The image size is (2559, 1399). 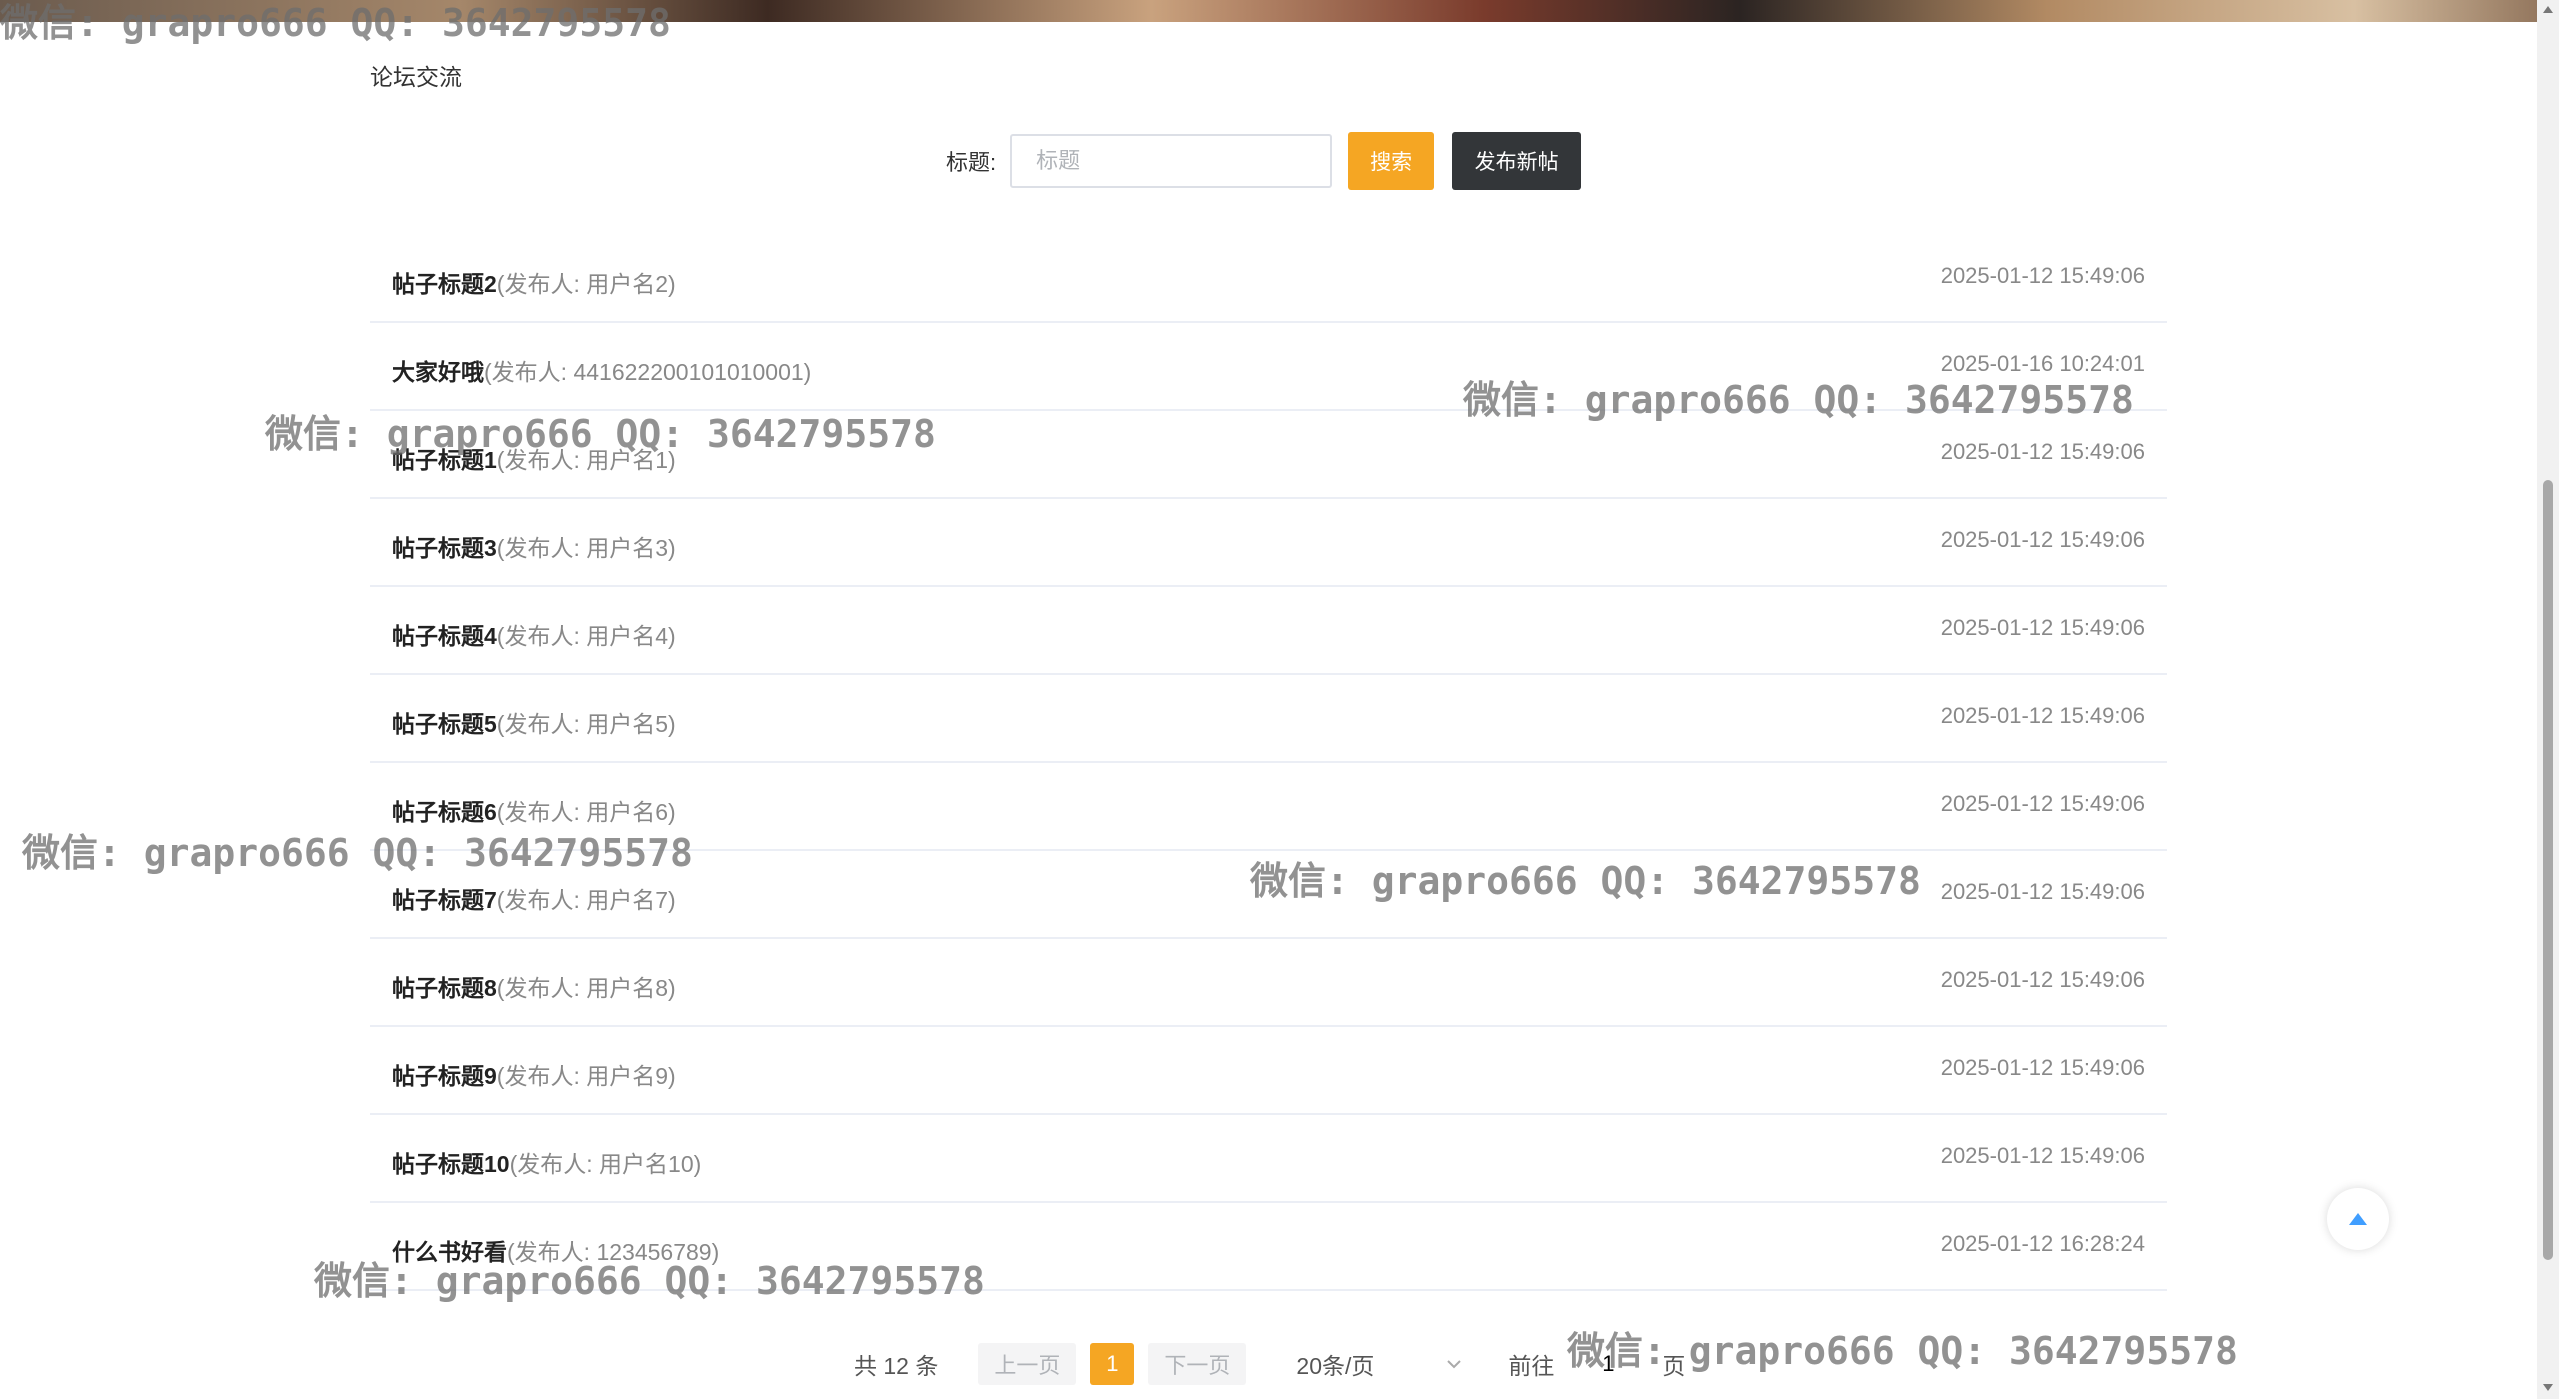 What do you see at coordinates (1268, 455) in the screenshot?
I see `post-row: 帖子标题1(发布人: 用户名1) 2025-01-12 15:49:06` at bounding box center [1268, 455].